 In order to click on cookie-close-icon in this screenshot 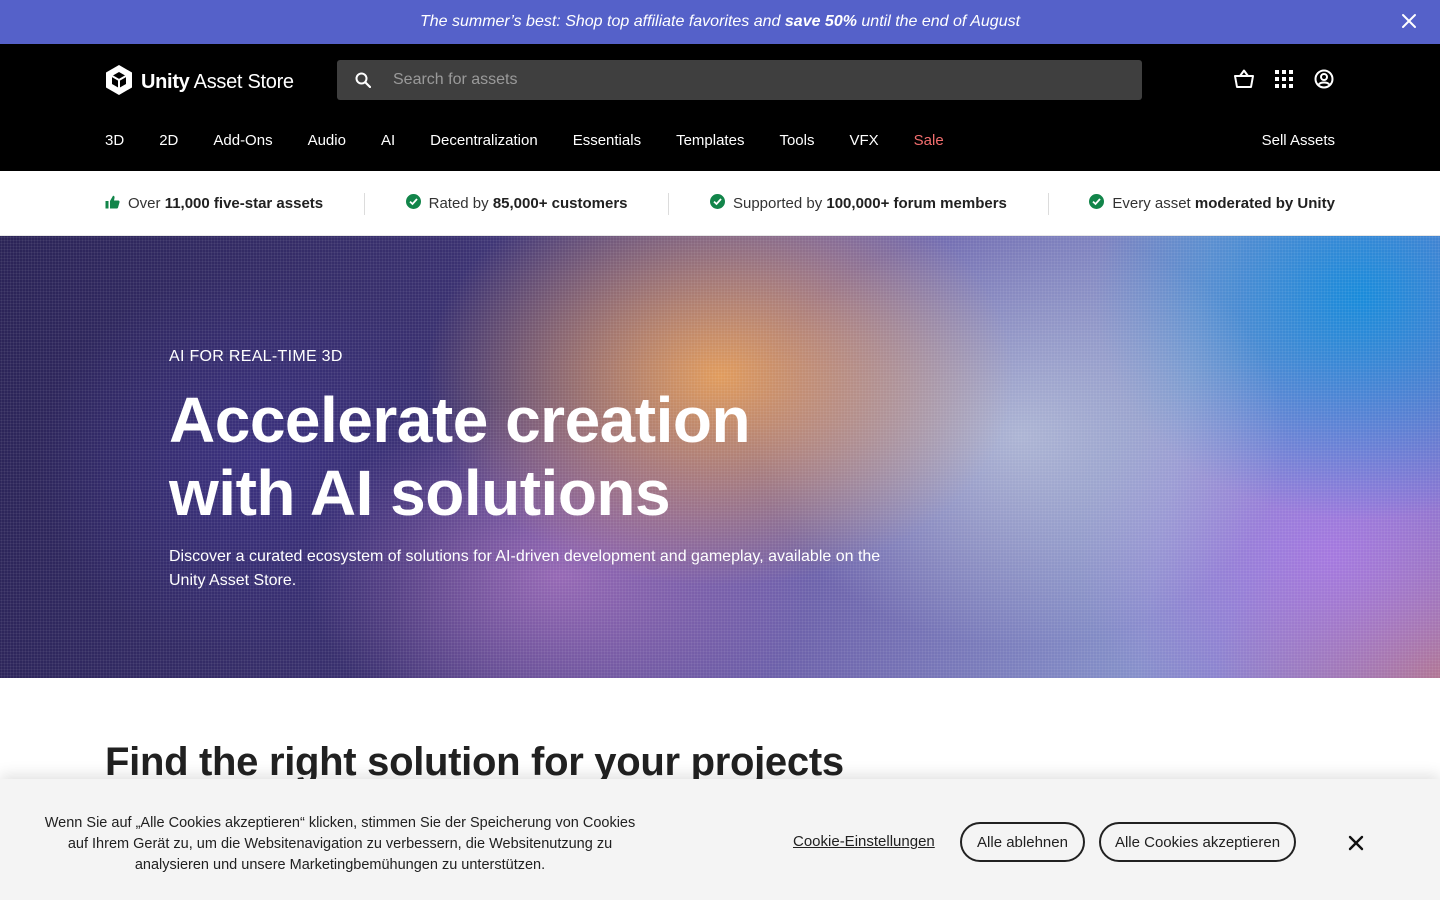, I will do `click(1356, 843)`.